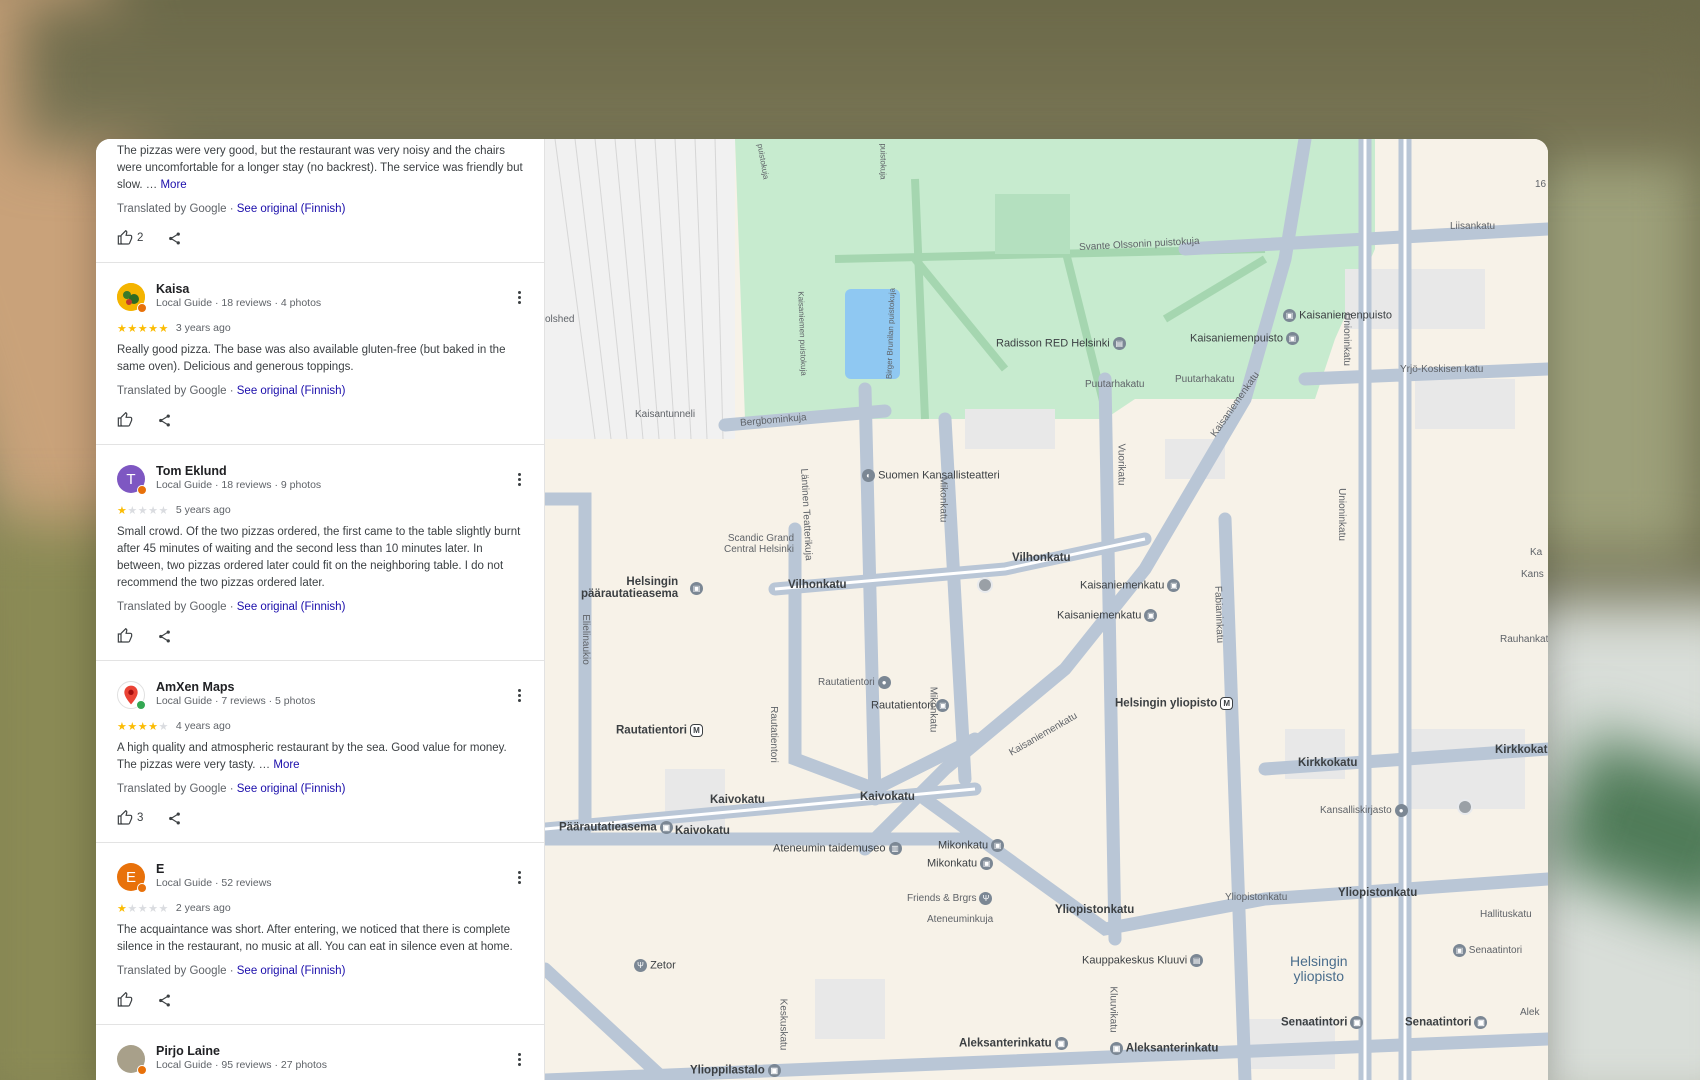 This screenshot has width=1700, height=1080. What do you see at coordinates (1162, 1048) in the screenshot?
I see `place-label: ▣ Aleksanterinkatu` at bounding box center [1162, 1048].